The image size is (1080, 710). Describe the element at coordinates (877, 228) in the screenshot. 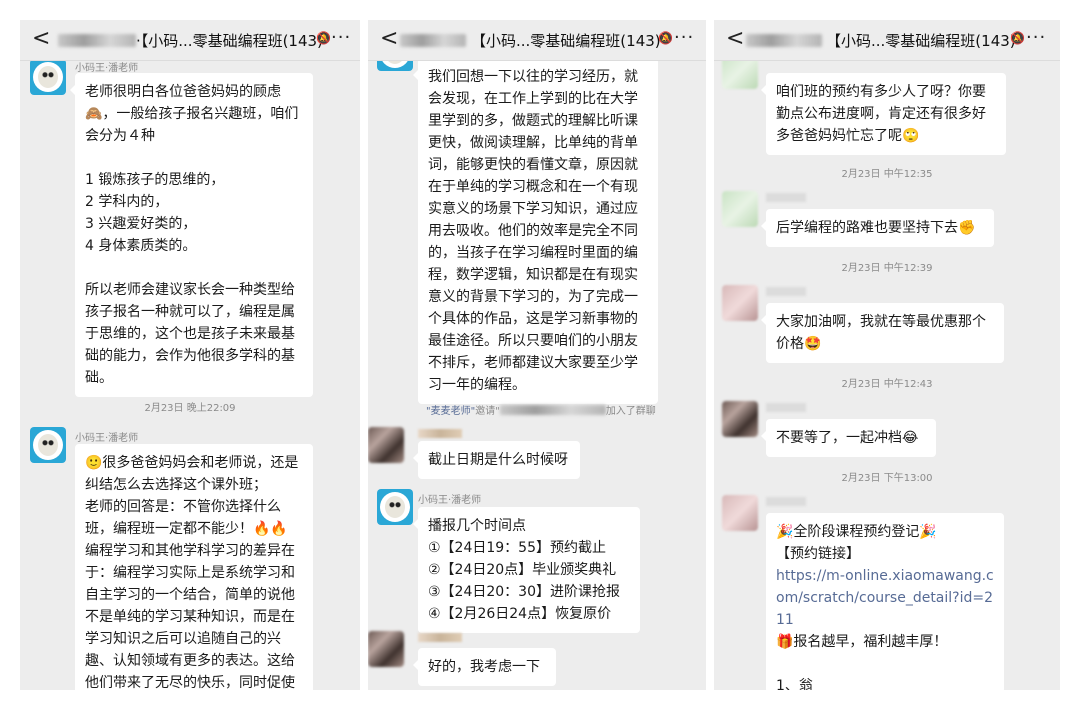

I see `message-bubble: 后学编程的路难也要坚持下去✊` at that location.